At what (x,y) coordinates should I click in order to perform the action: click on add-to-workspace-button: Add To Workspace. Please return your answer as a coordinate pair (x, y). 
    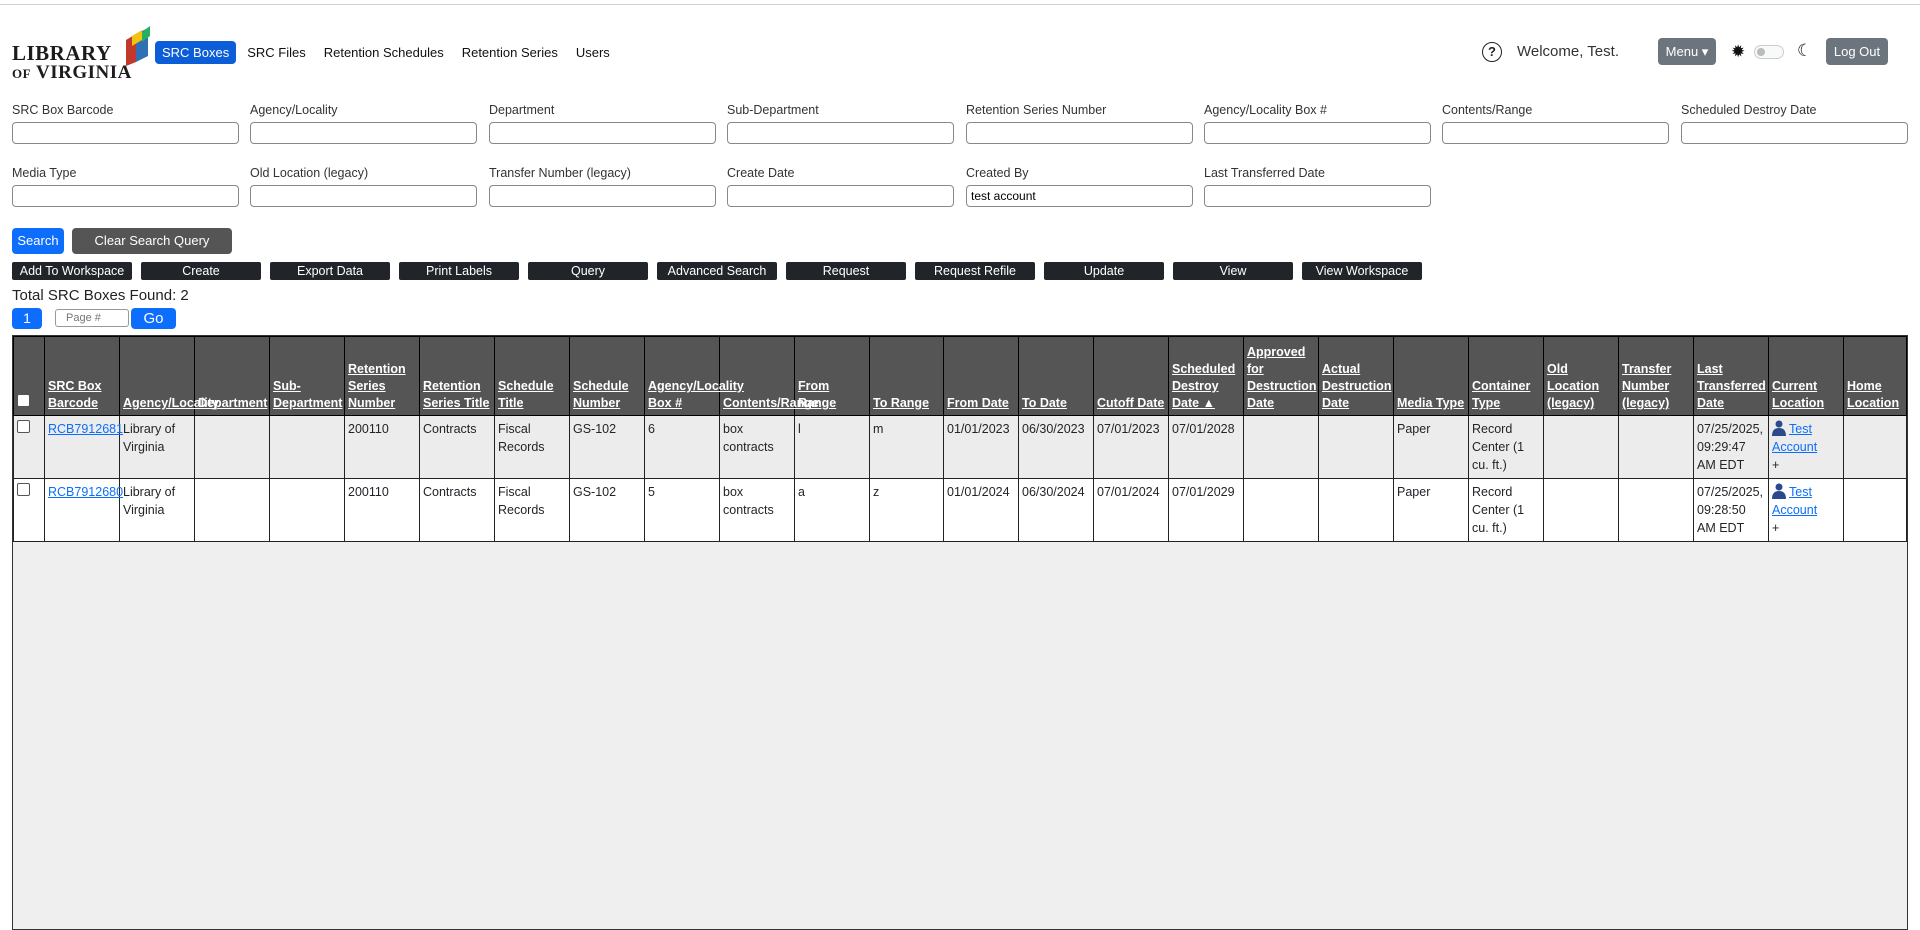
    Looking at the image, I should click on (72, 271).